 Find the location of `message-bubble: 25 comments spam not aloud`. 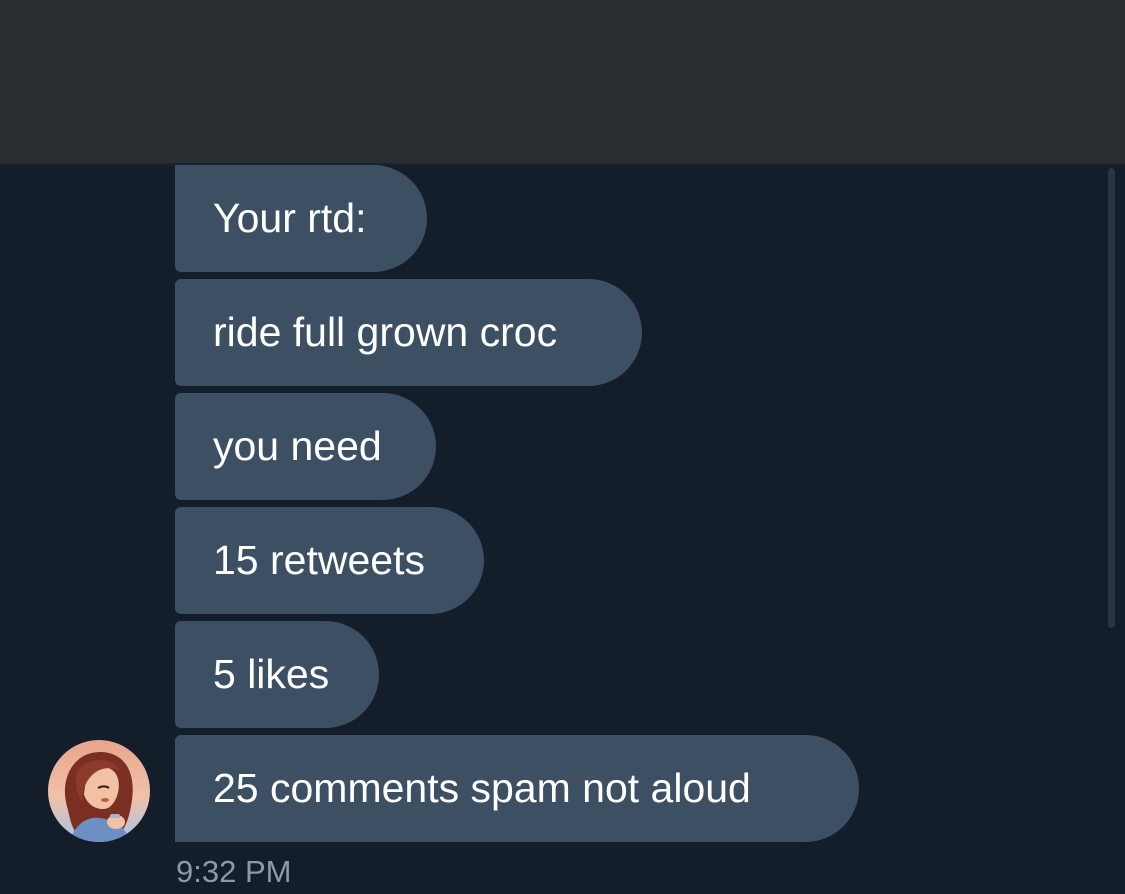

message-bubble: 25 comments spam not aloud is located at coordinates (517, 788).